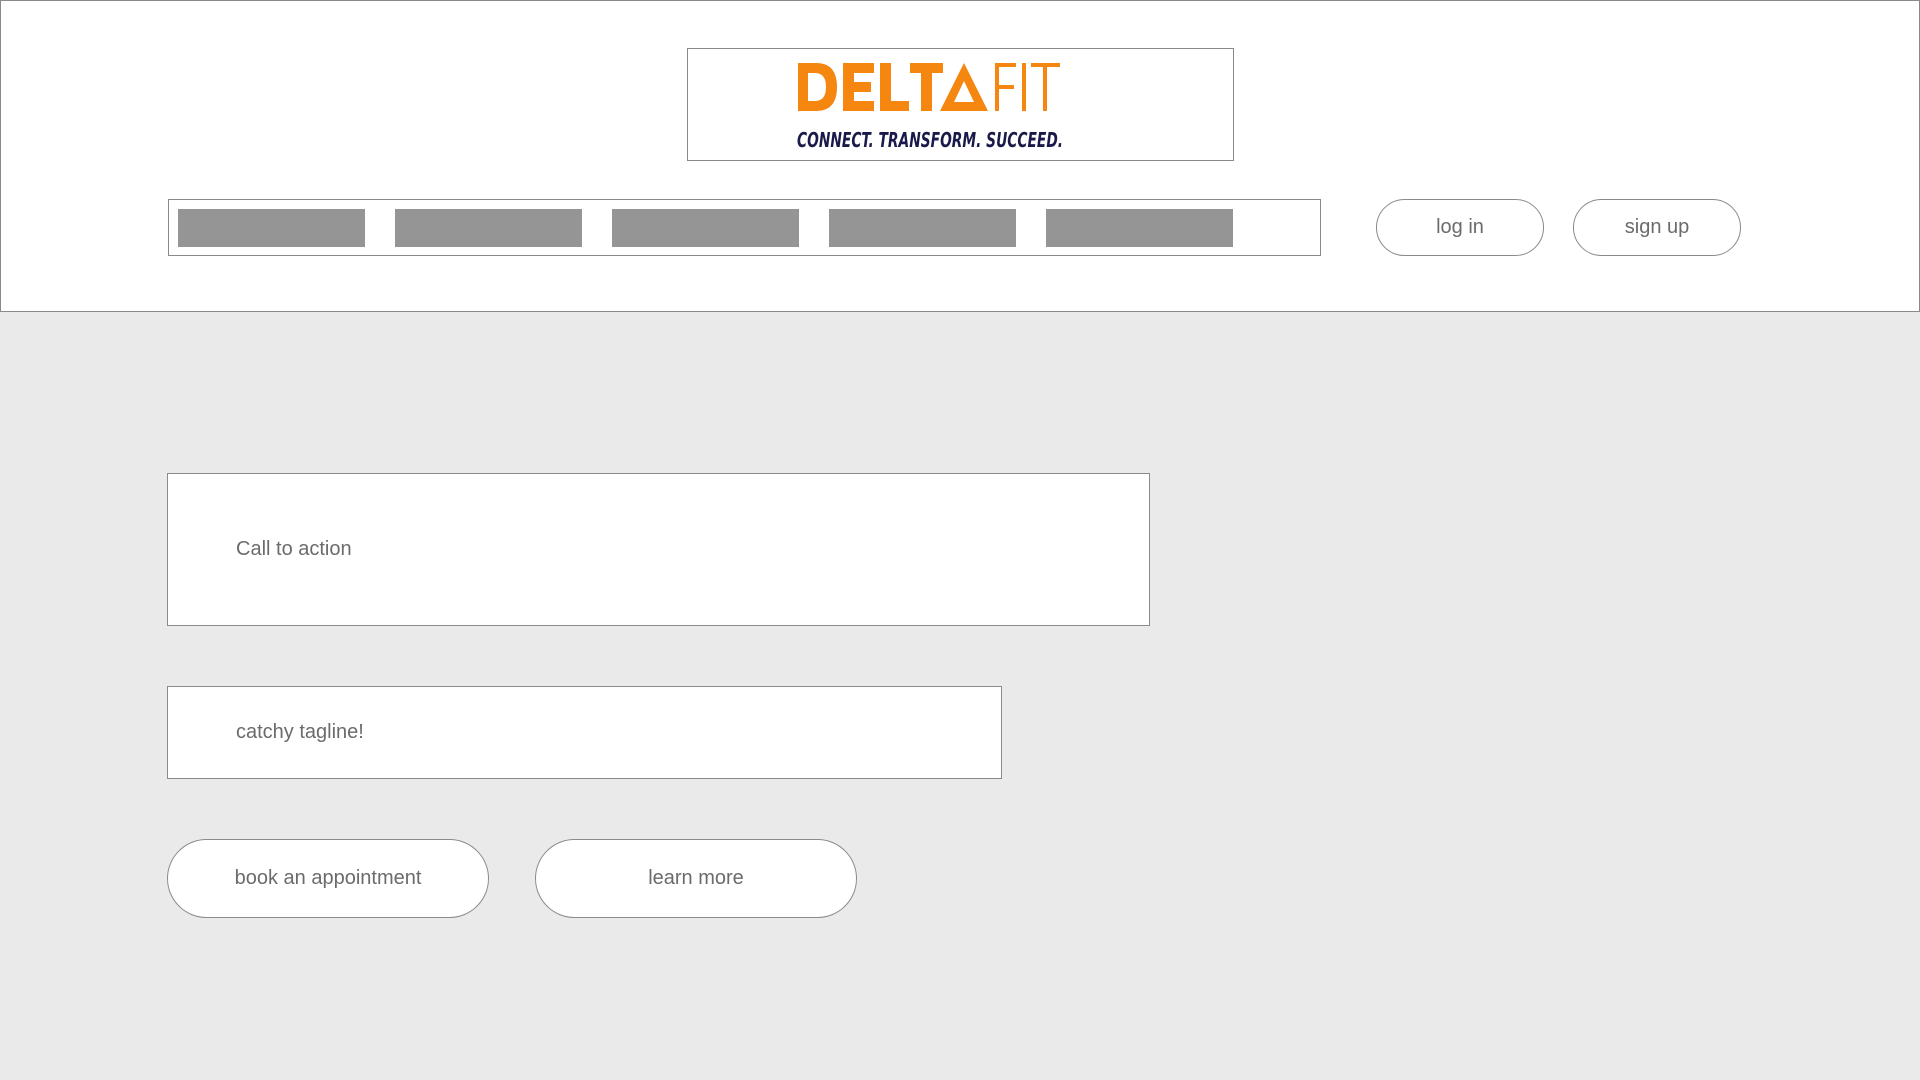 The image size is (1920, 1080). I want to click on login-button: log in, so click(1460, 227).